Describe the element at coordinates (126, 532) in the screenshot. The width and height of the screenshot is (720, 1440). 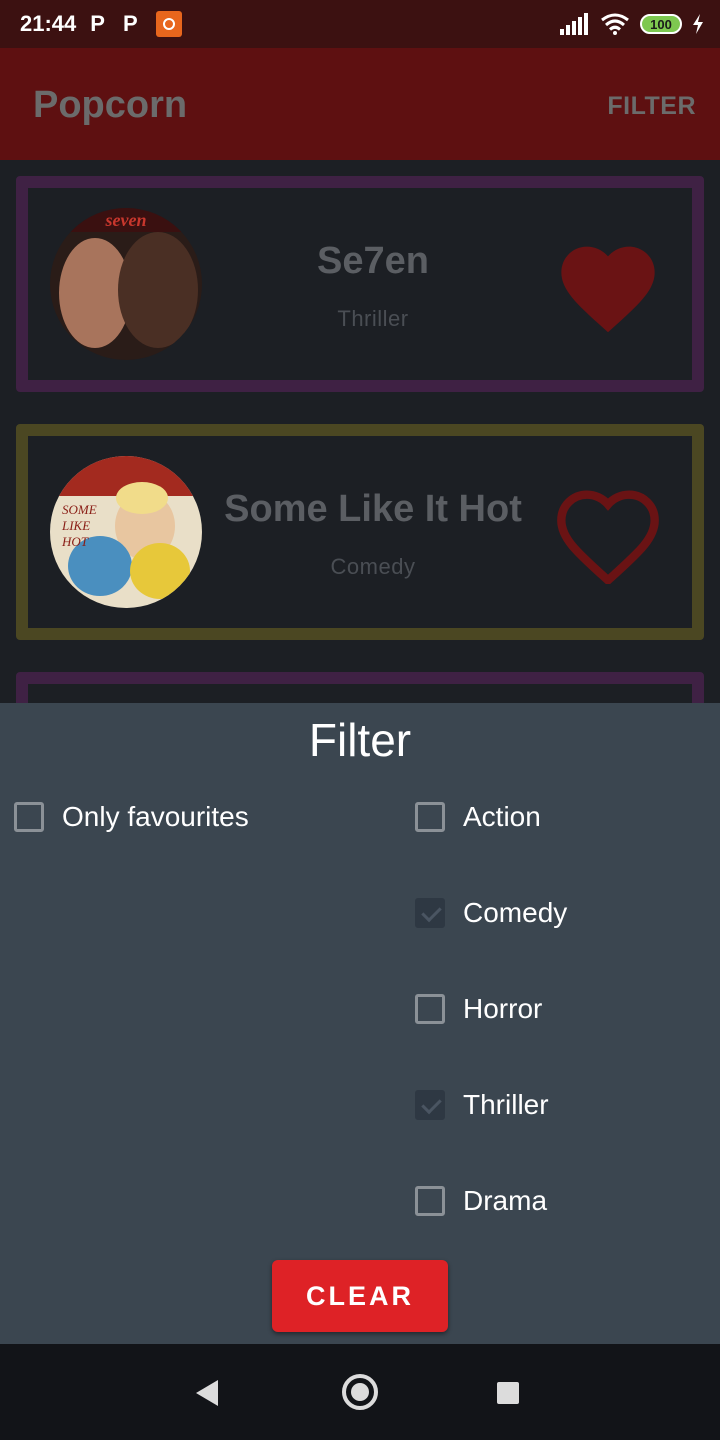
I see `movie-poster: SOME LIKE HOT` at that location.